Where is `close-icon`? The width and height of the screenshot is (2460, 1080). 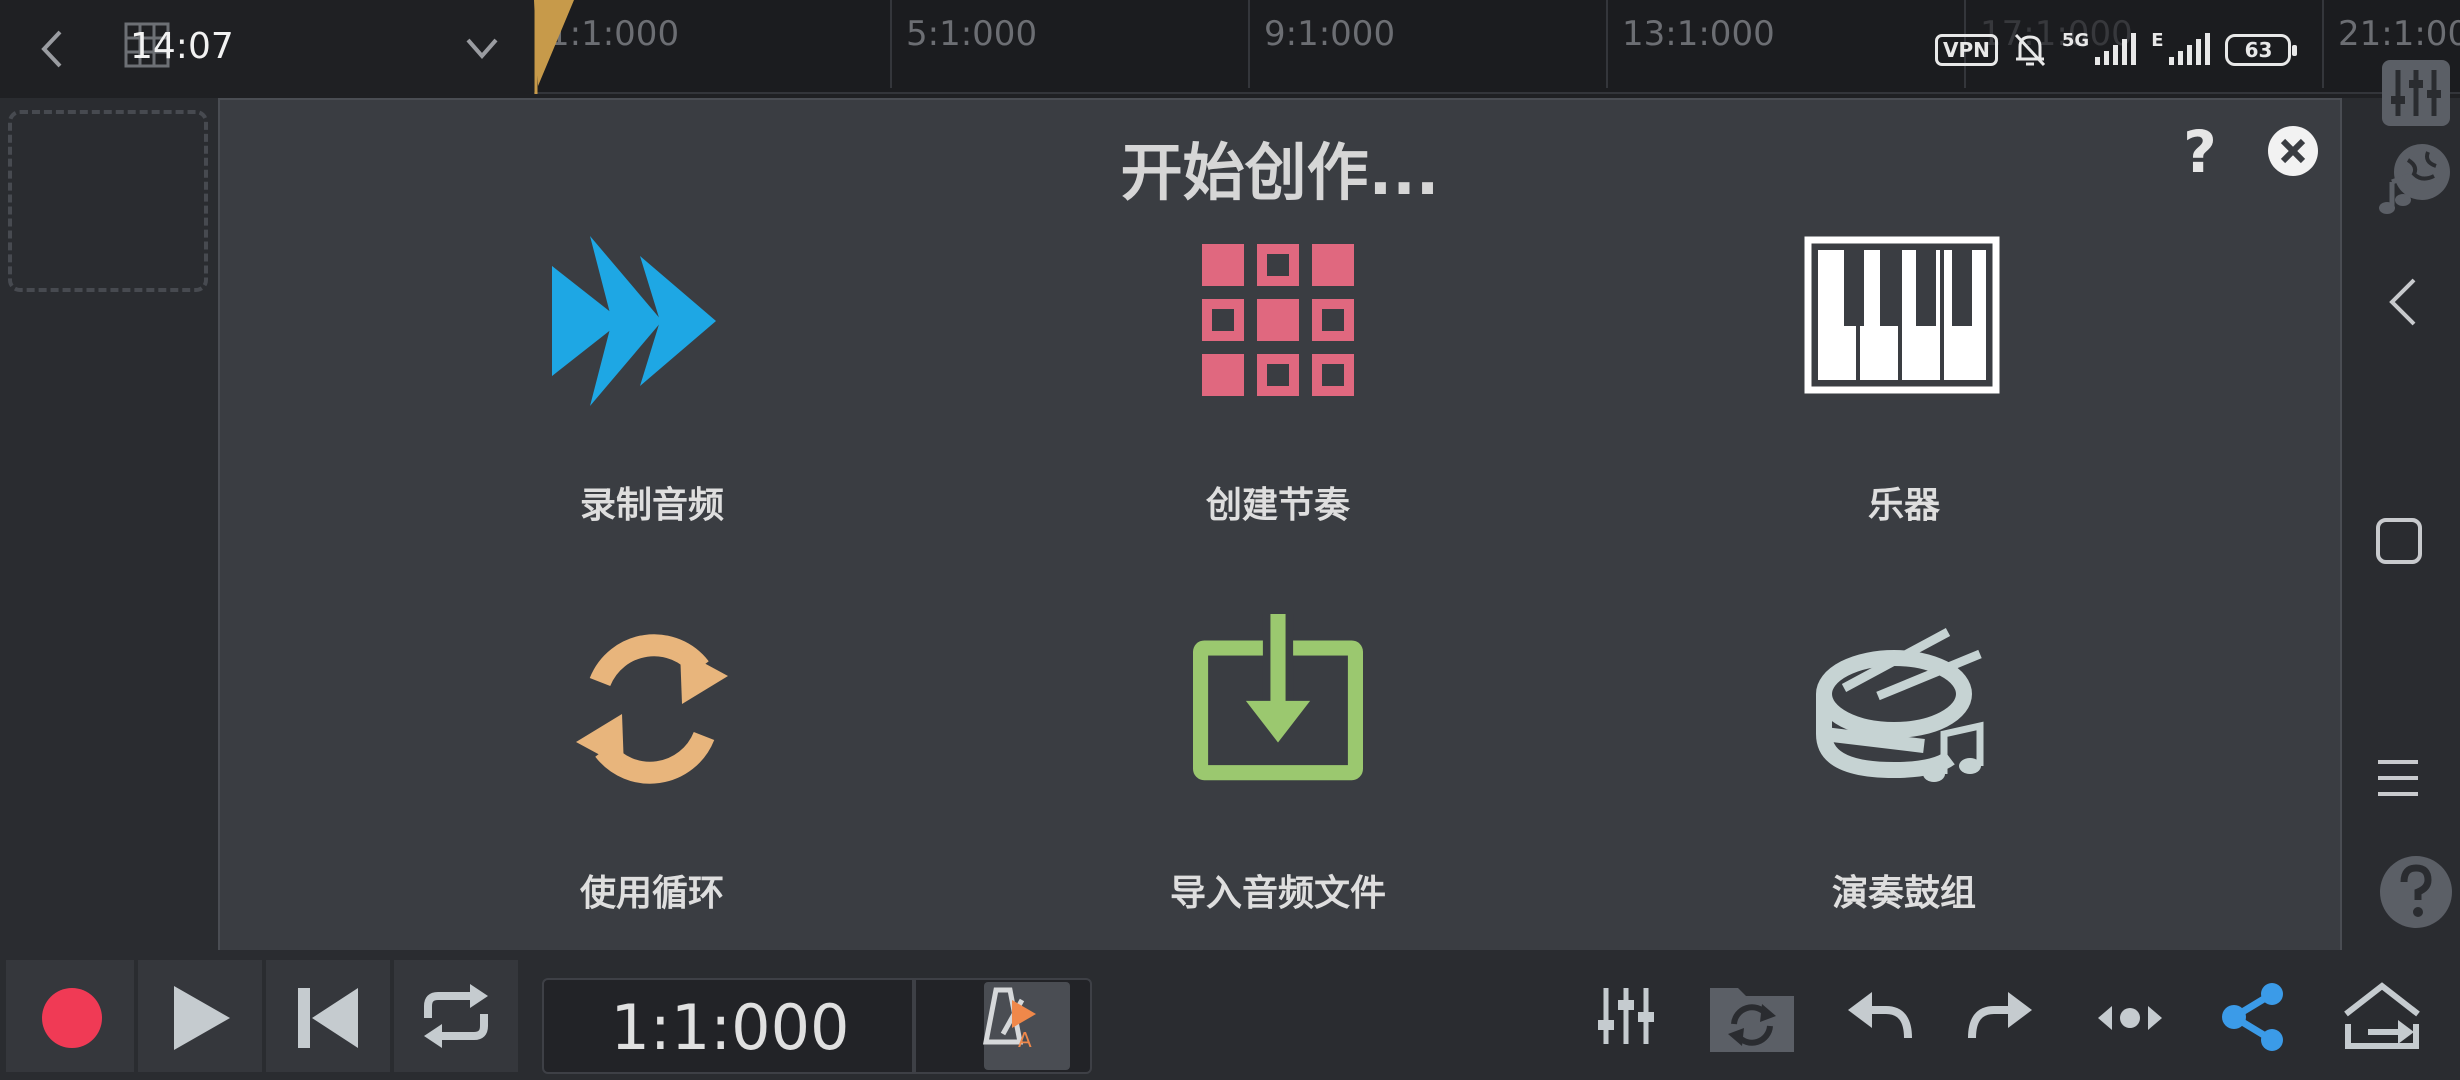
close-icon is located at coordinates (2293, 151).